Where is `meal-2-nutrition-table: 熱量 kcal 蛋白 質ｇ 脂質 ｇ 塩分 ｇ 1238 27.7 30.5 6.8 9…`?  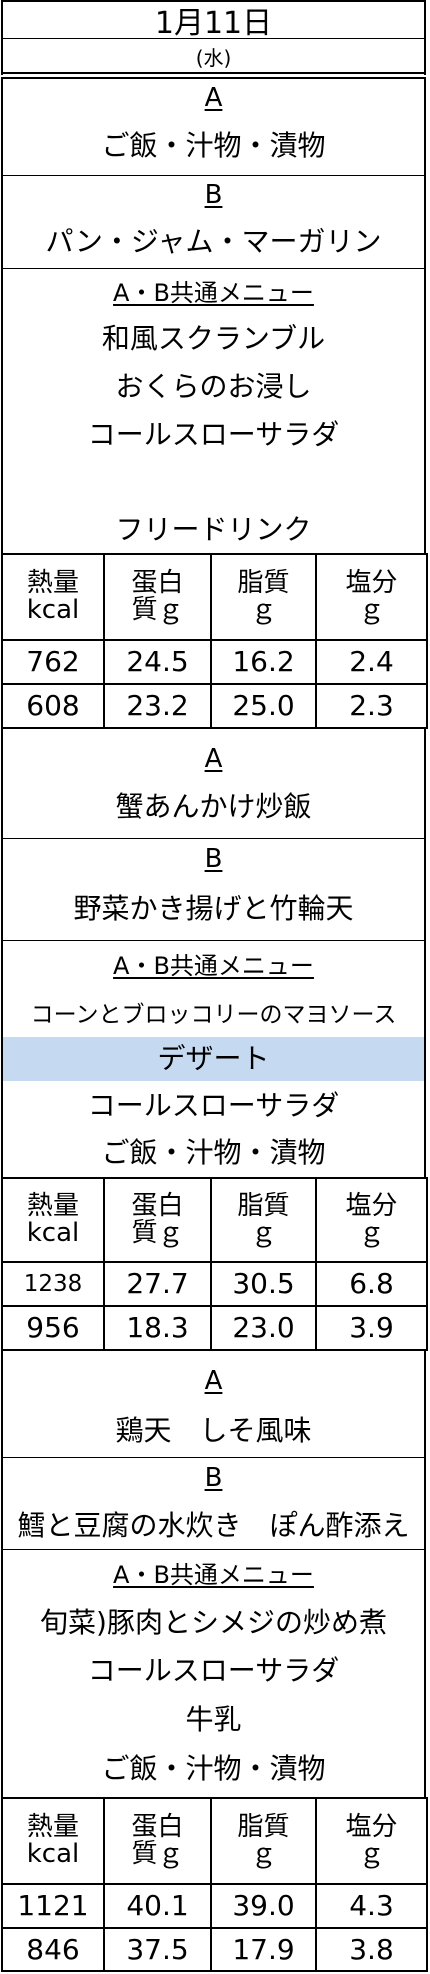
meal-2-nutrition-table: 熱量 kcal 蛋白 質ｇ 脂質 ｇ 塩分 ｇ 1238 27.7 30.5 6.8 9… is located at coordinates (214, 1264).